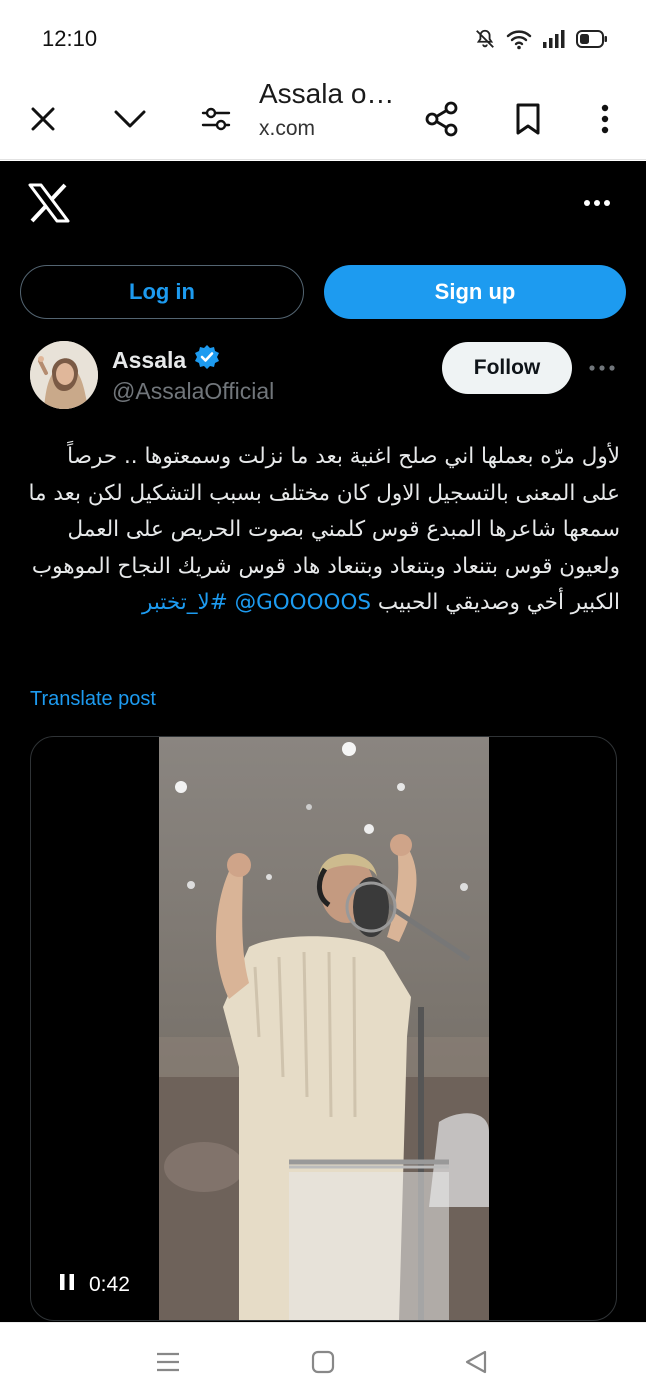 The height and width of the screenshot is (1400, 646). I want to click on bookmark-icon, so click(528, 119).